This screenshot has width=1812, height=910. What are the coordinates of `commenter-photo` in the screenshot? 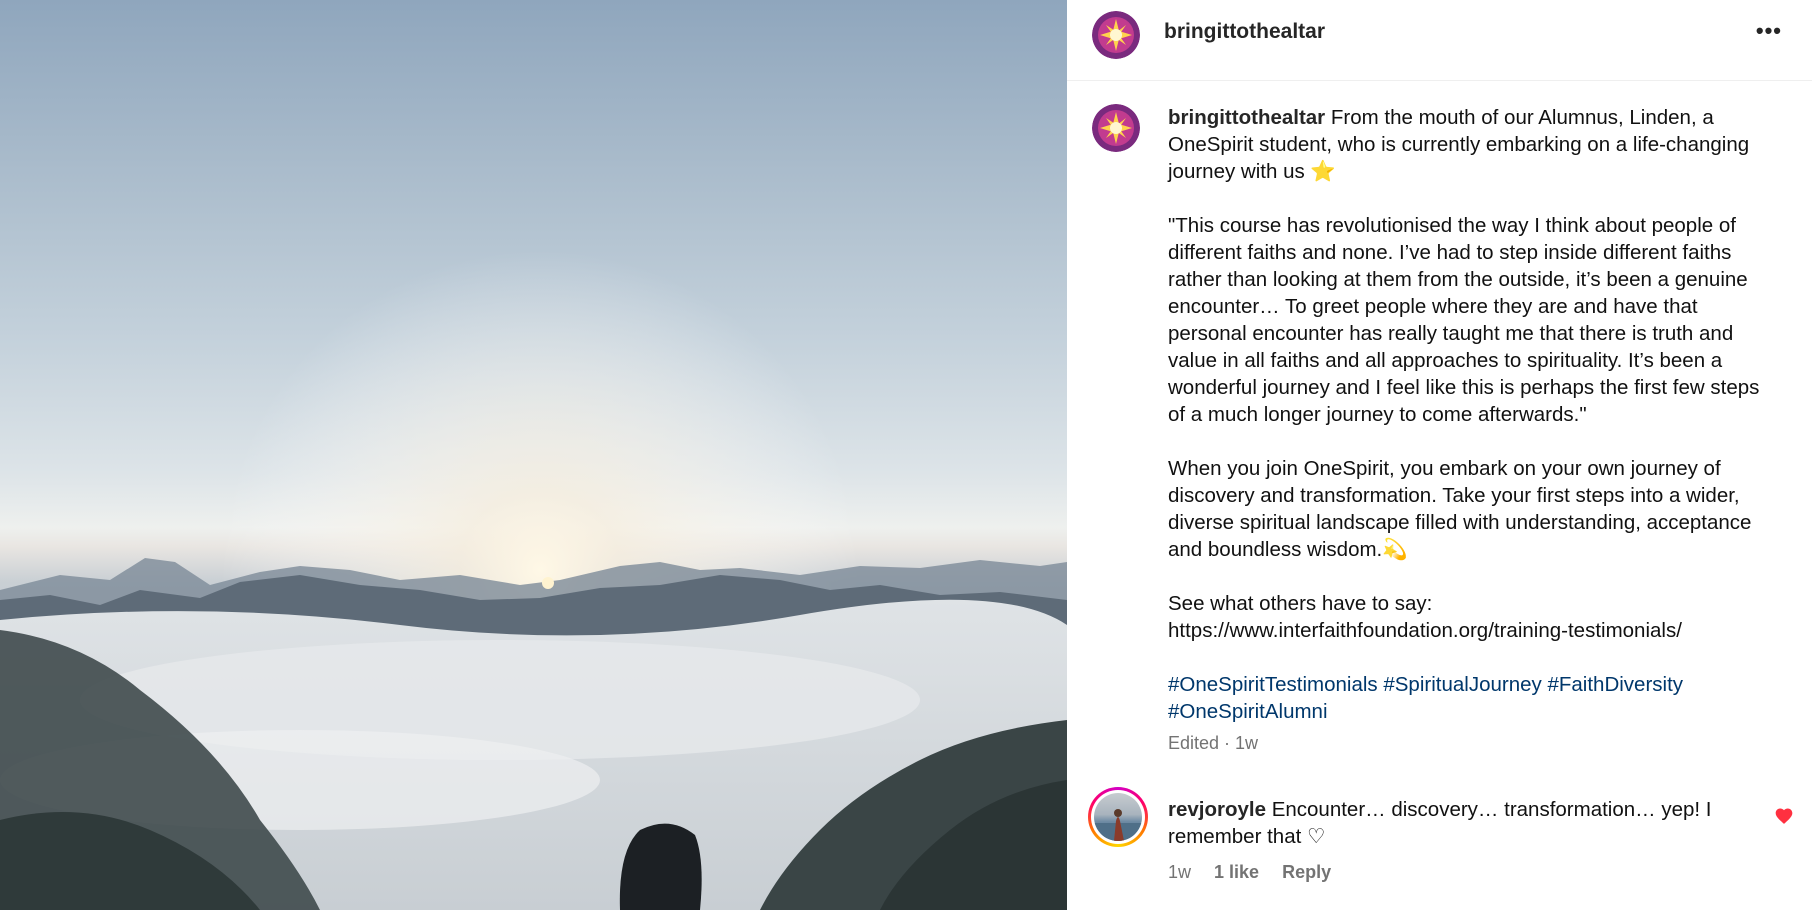 It's located at (1118, 817).